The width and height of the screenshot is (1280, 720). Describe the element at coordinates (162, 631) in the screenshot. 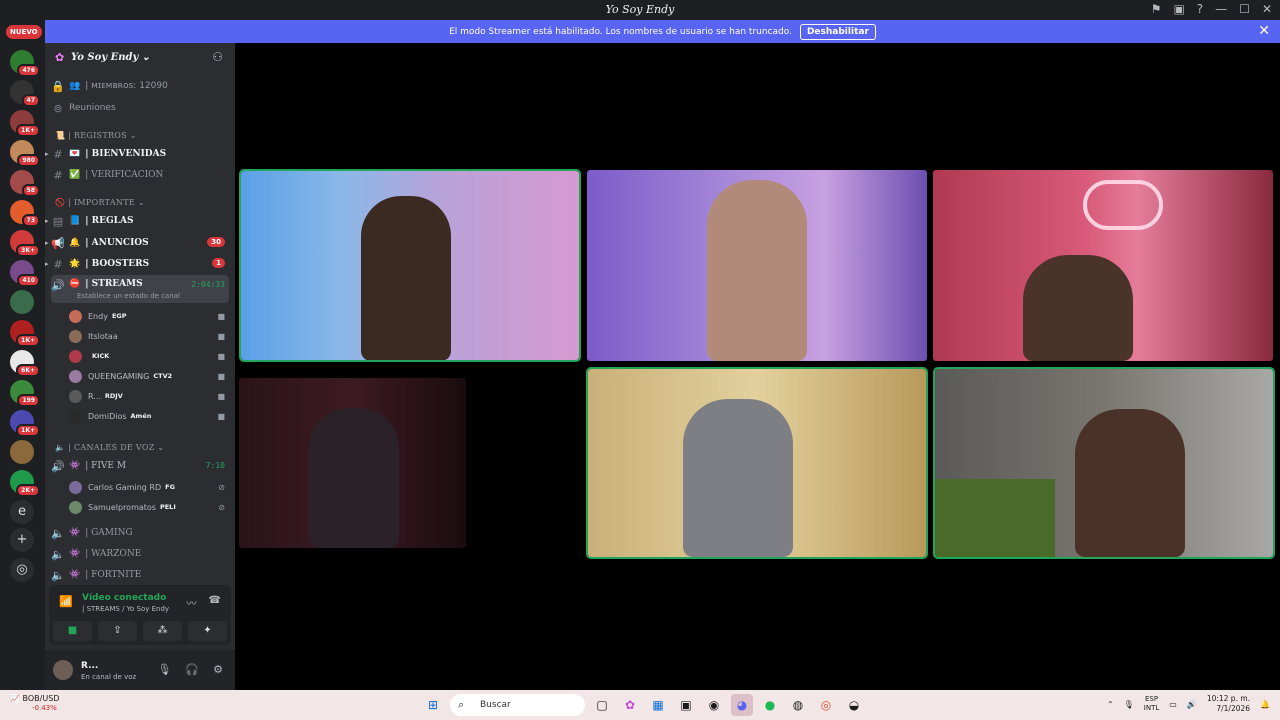

I see `activities-button: ⁂` at that location.